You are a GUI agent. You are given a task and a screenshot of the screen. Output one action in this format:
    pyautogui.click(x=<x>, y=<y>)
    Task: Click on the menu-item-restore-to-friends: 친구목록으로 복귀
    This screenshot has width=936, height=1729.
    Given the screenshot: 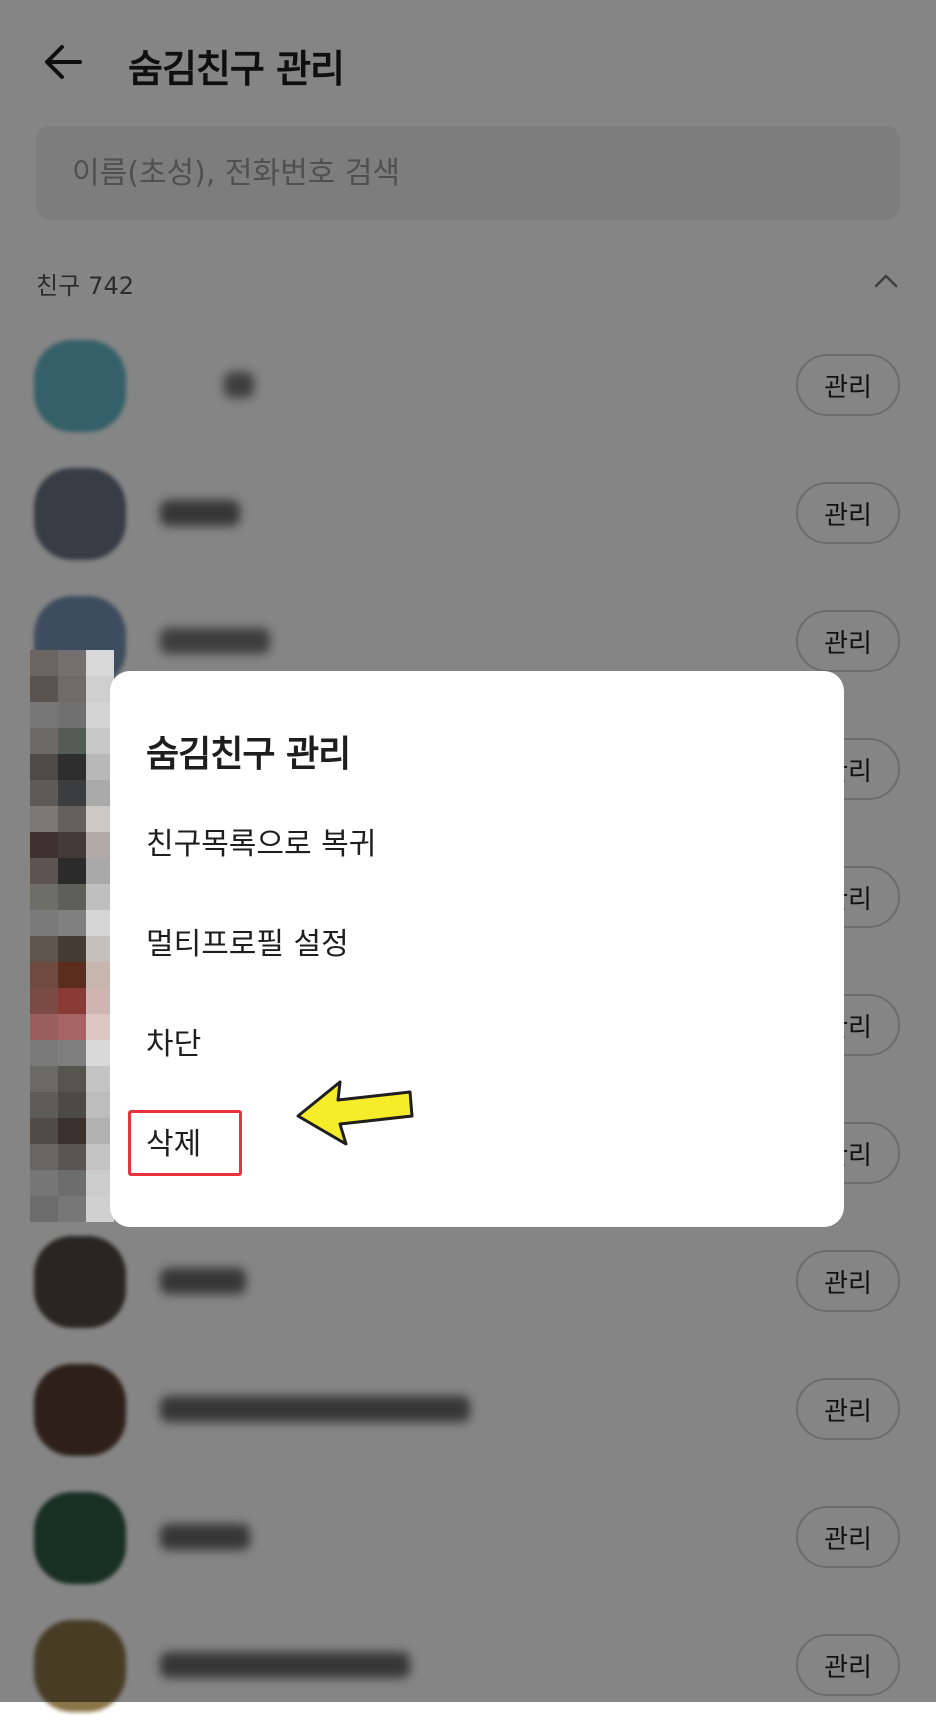 What is the action you would take?
    pyautogui.click(x=261, y=841)
    